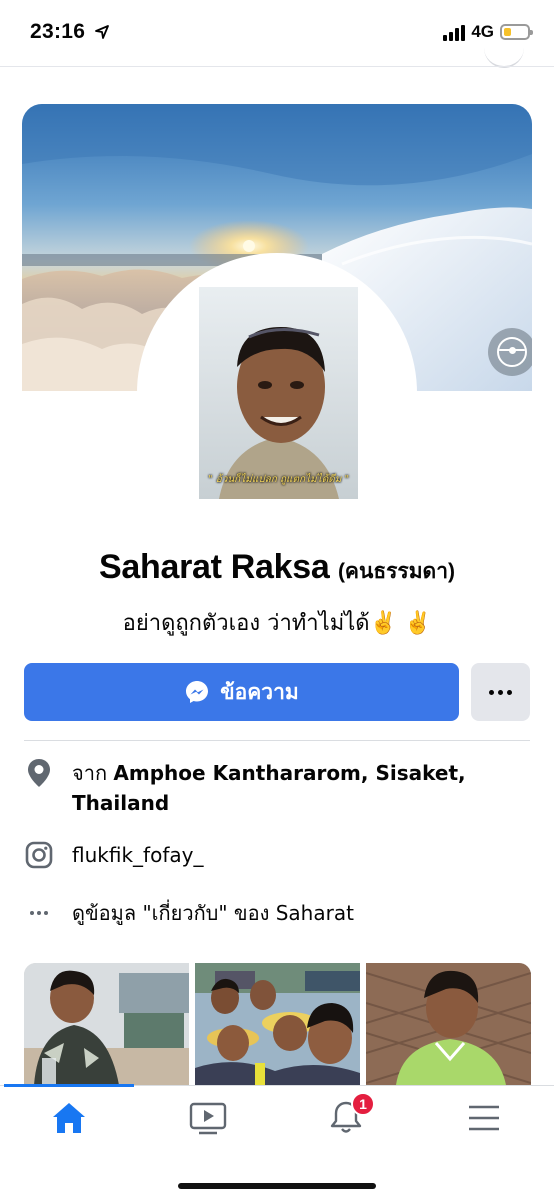  I want to click on tab-home, so click(69, 1118).